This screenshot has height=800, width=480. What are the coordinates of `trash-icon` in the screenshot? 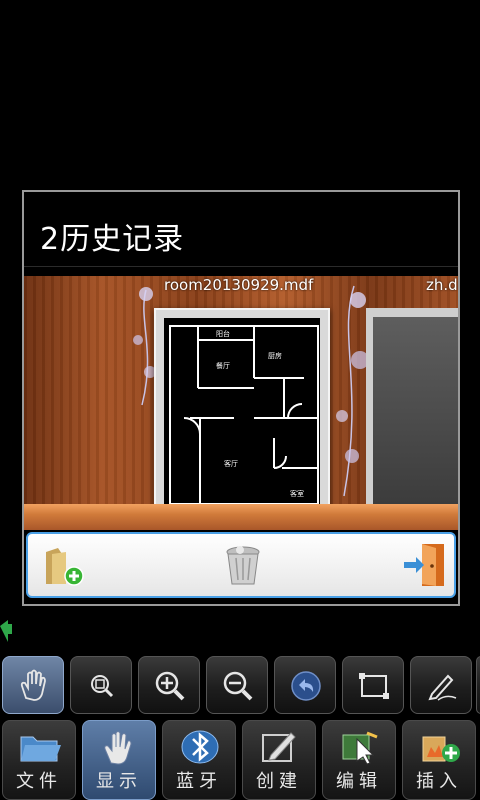 It's located at (243, 565).